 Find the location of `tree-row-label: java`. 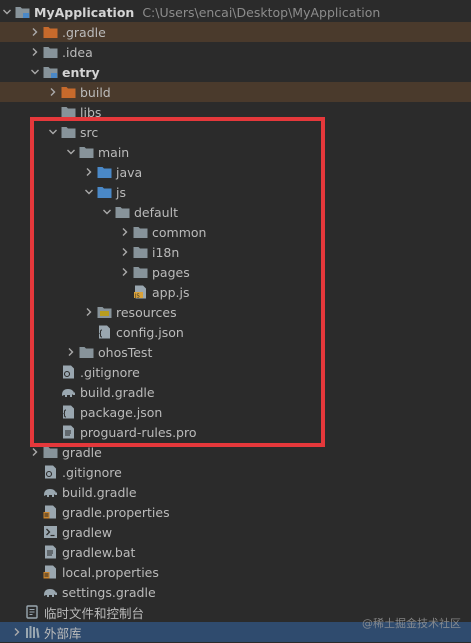

tree-row-label: java is located at coordinates (129, 172).